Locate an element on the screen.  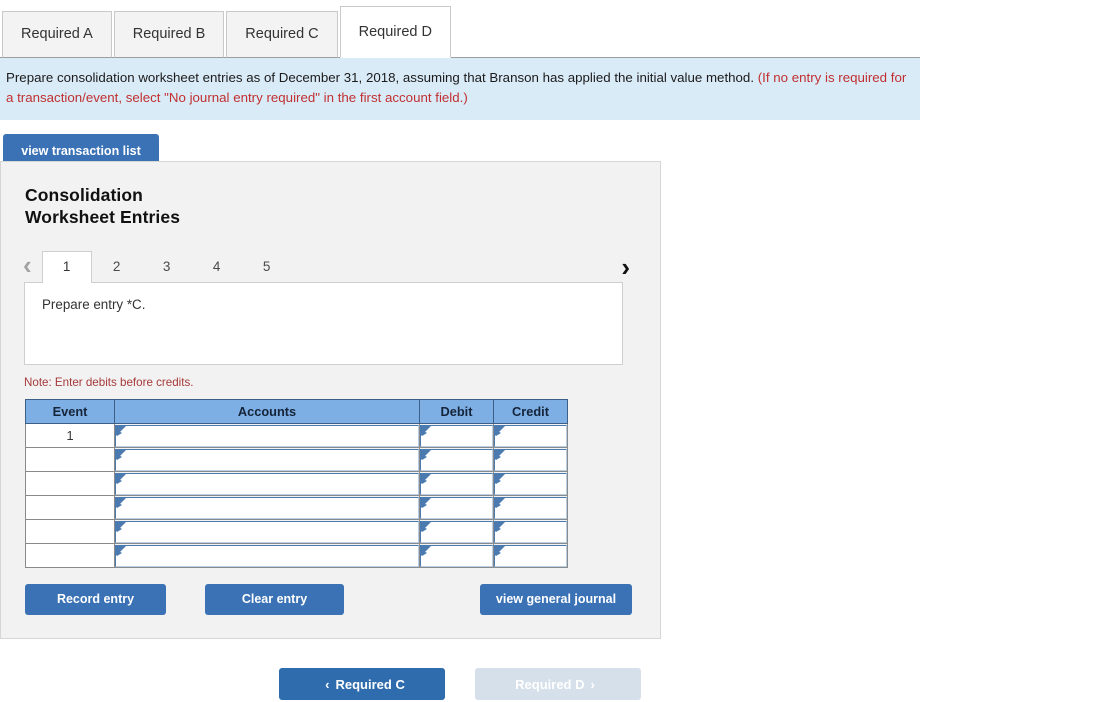
tab-required-c: Required C is located at coordinates (282, 34).